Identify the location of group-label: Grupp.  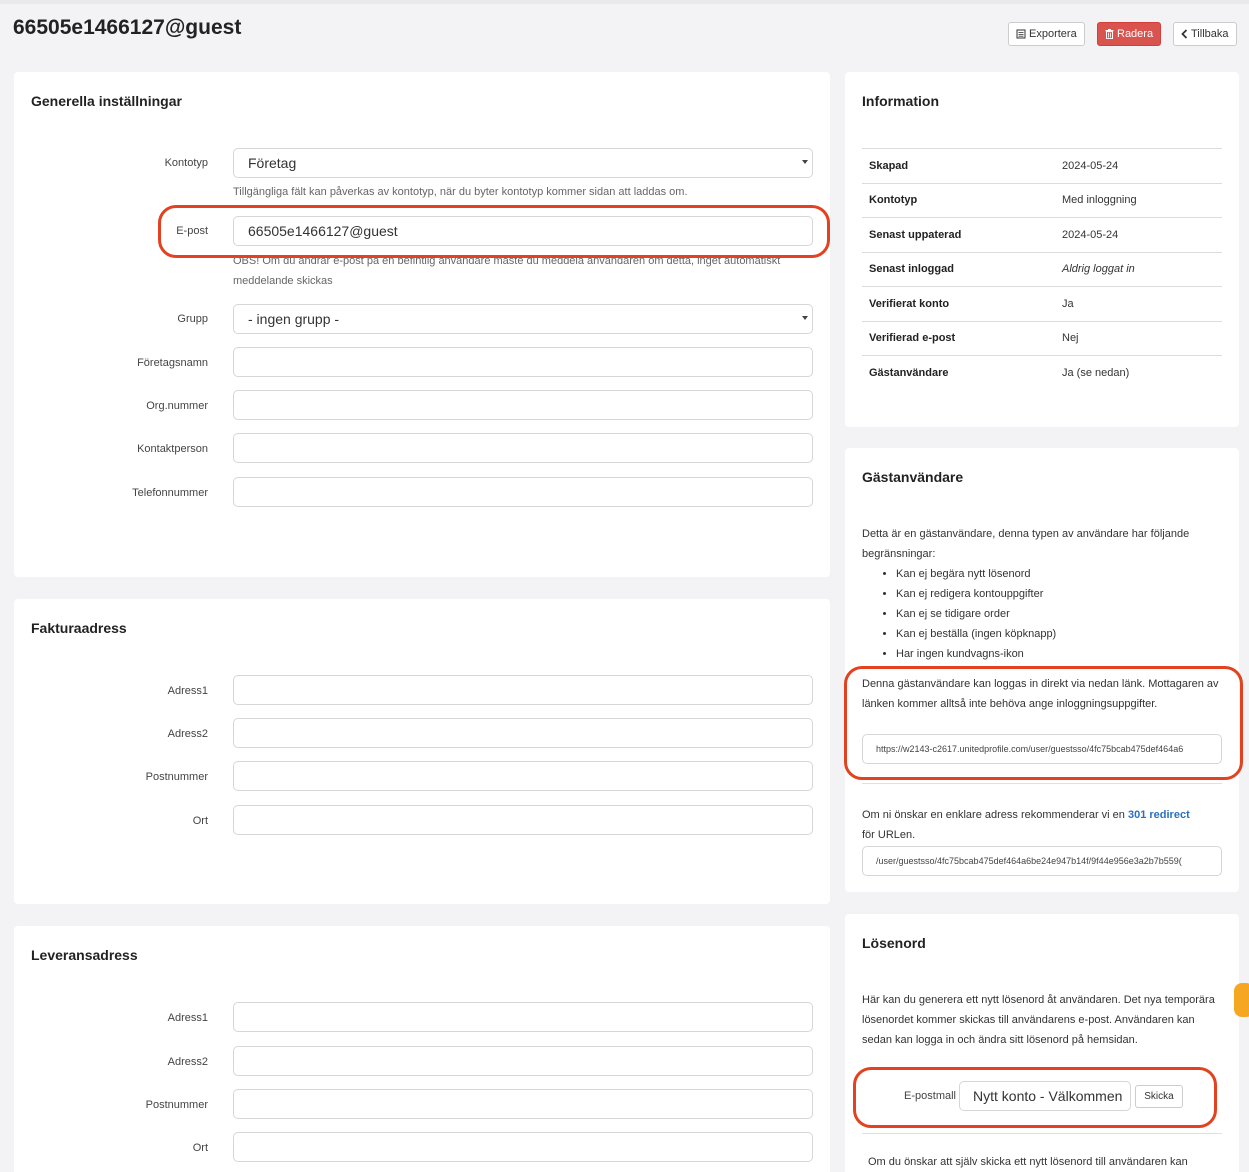
(192, 319).